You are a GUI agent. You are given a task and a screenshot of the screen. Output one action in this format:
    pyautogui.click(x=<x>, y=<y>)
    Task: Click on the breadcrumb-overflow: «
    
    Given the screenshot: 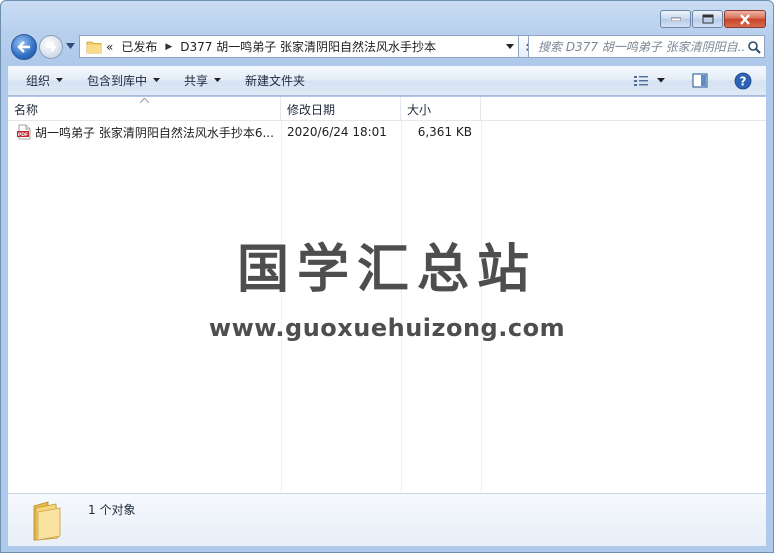 What is the action you would take?
    pyautogui.click(x=109, y=47)
    